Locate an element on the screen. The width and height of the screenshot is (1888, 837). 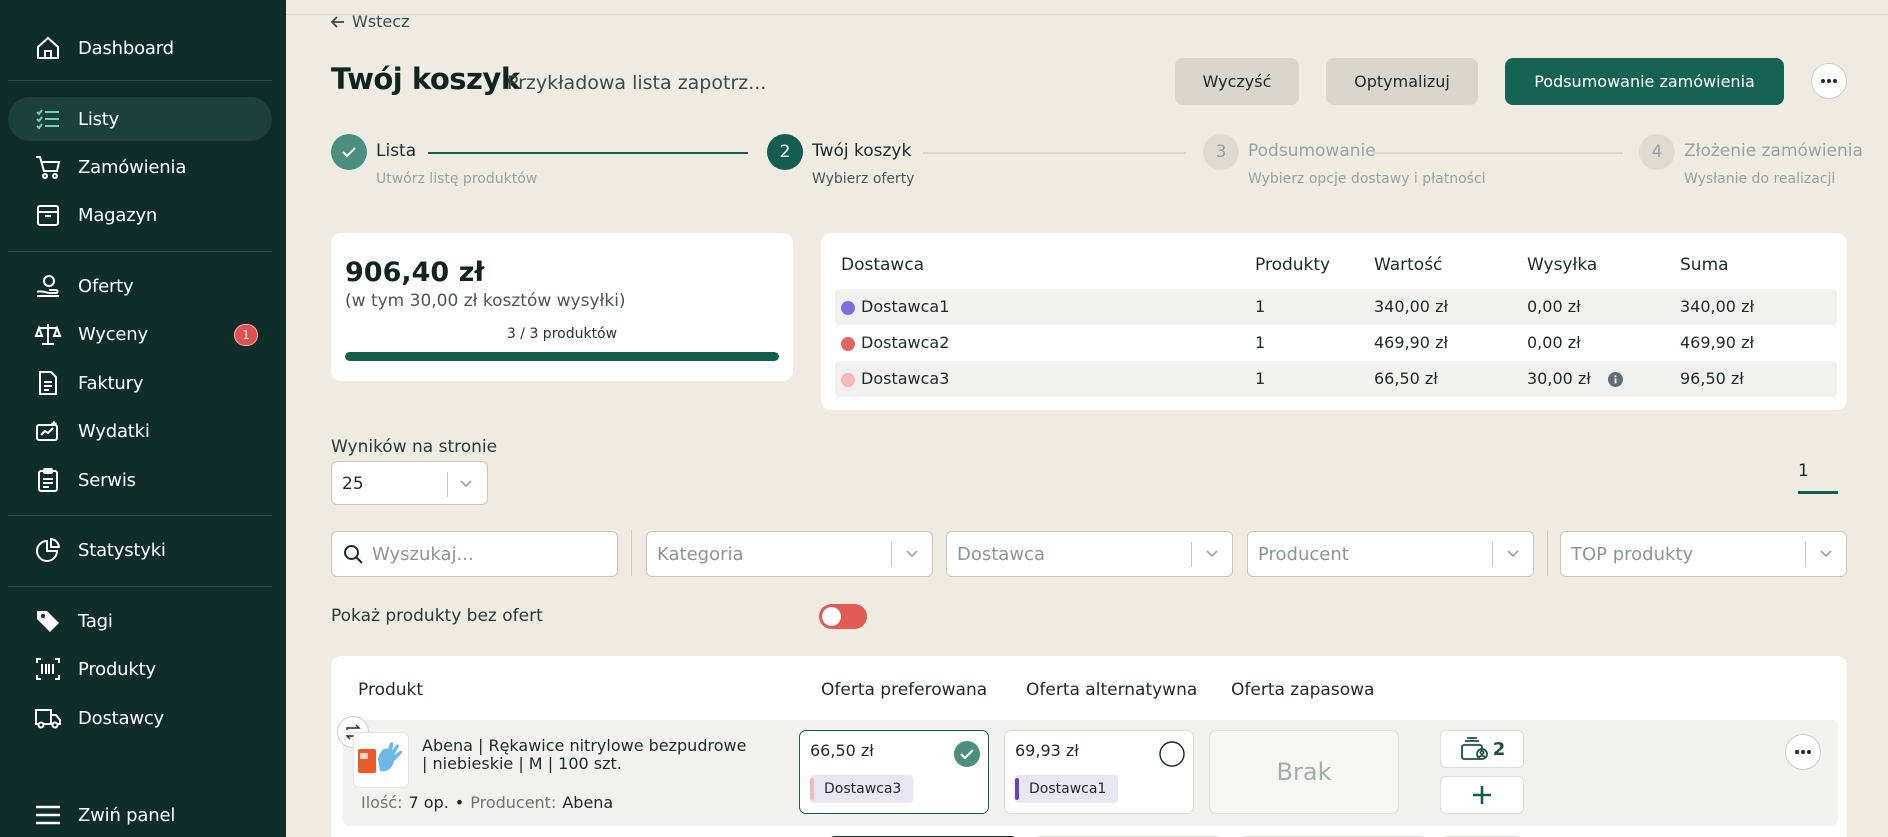
supplier-value: 340,00 zł is located at coordinates (1411, 306).